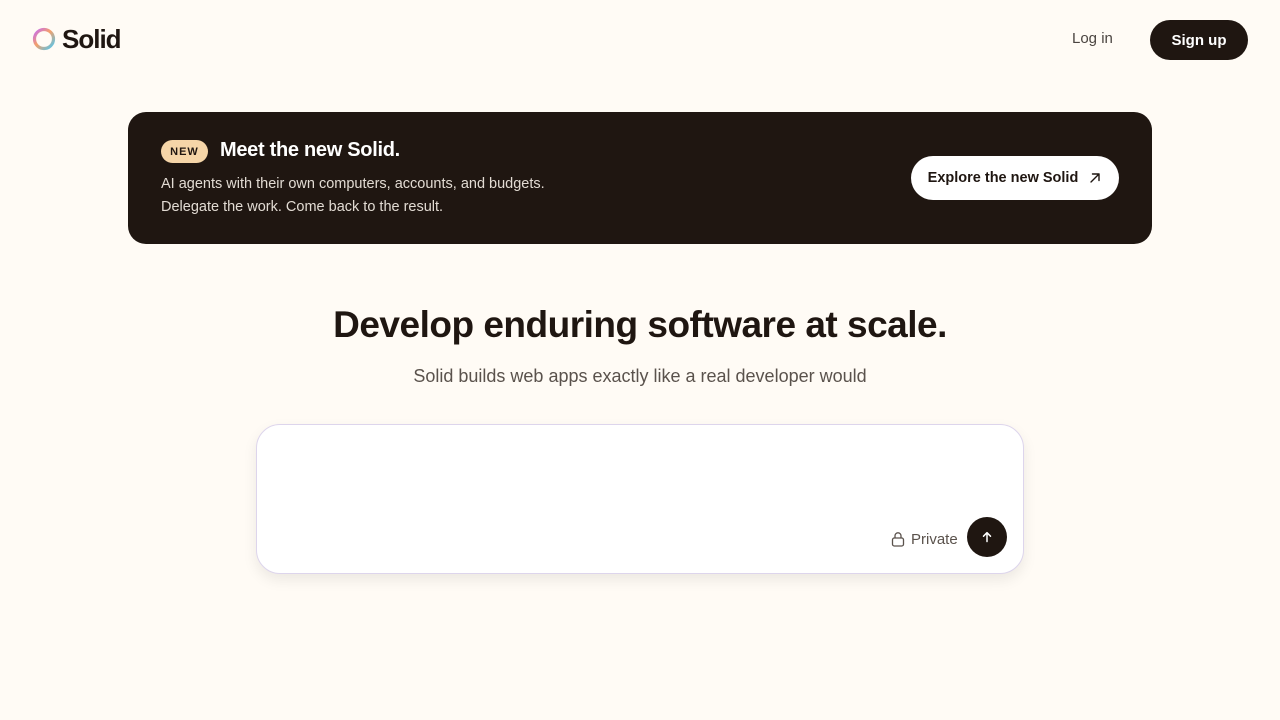 The image size is (1280, 720). What do you see at coordinates (640, 324) in the screenshot?
I see `hero-title: Develop enduring software at scale.` at bounding box center [640, 324].